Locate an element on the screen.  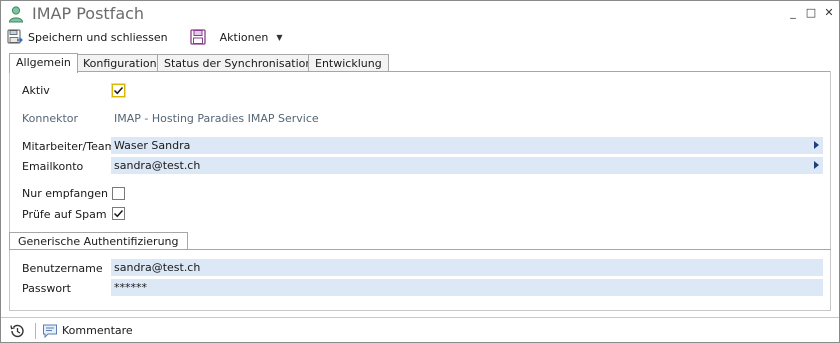
comments-button: Kommentare is located at coordinates (87, 331).